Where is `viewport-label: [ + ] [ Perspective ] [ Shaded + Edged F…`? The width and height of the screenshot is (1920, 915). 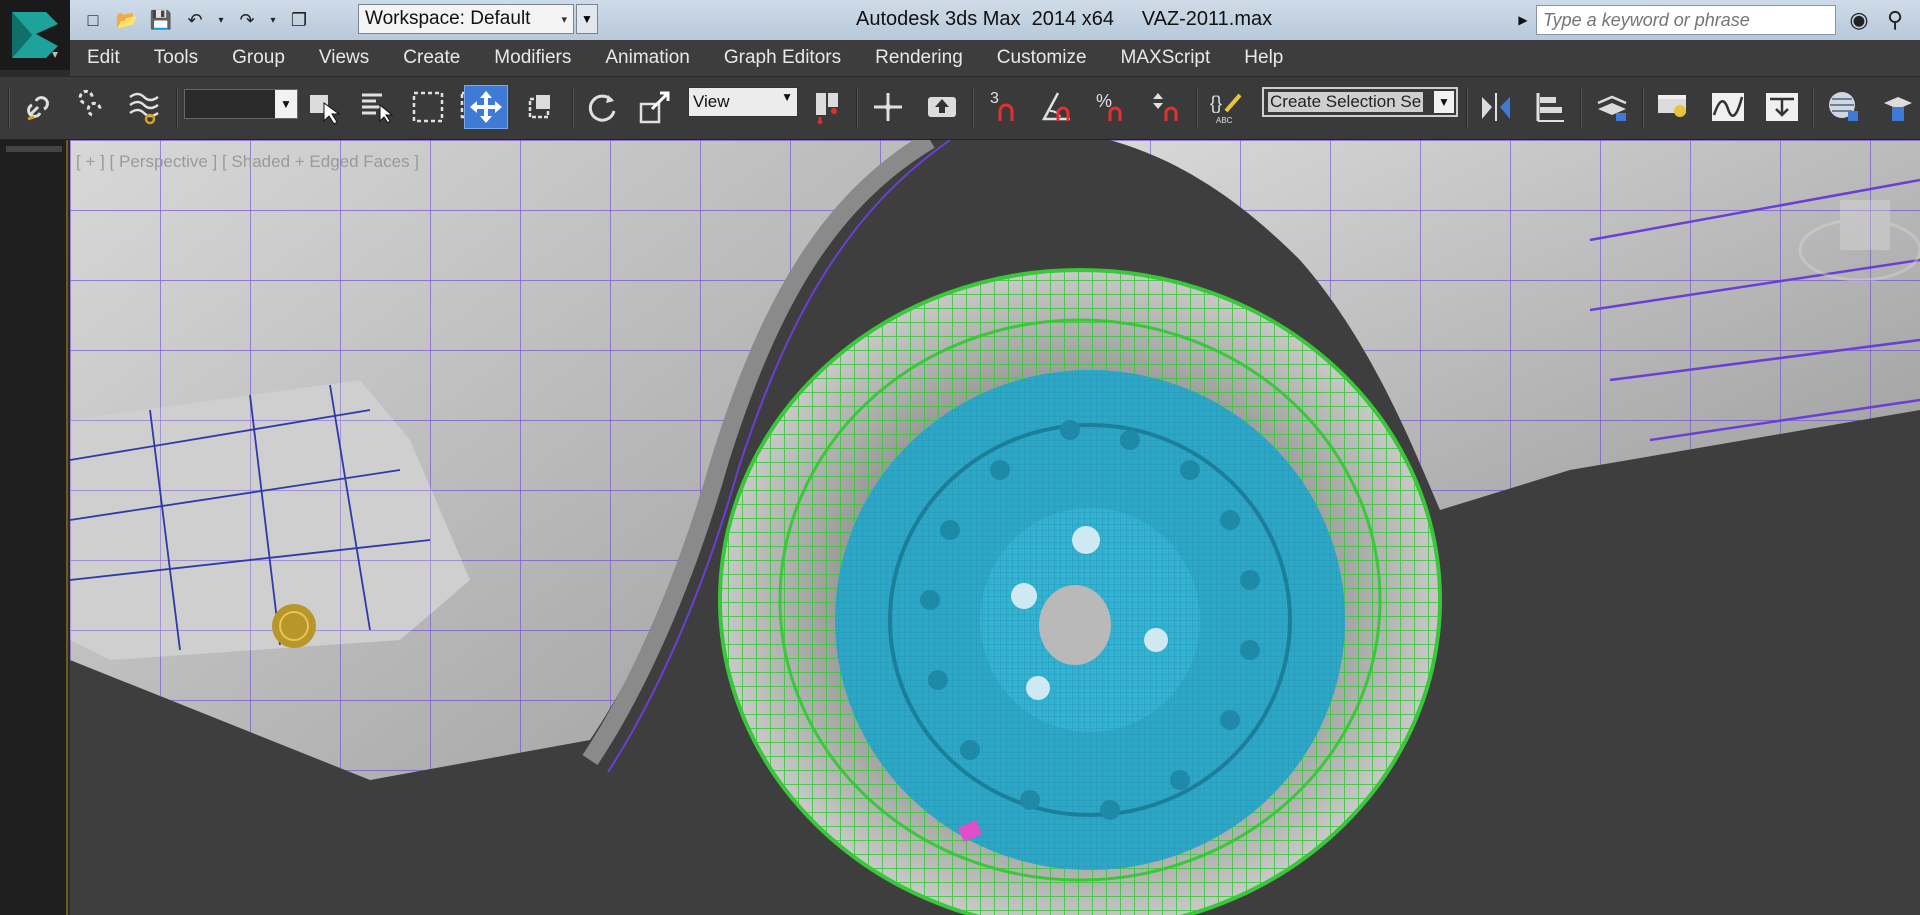 viewport-label: [ + ] [ Perspective ] [ Shaded + Edged F… is located at coordinates (247, 162).